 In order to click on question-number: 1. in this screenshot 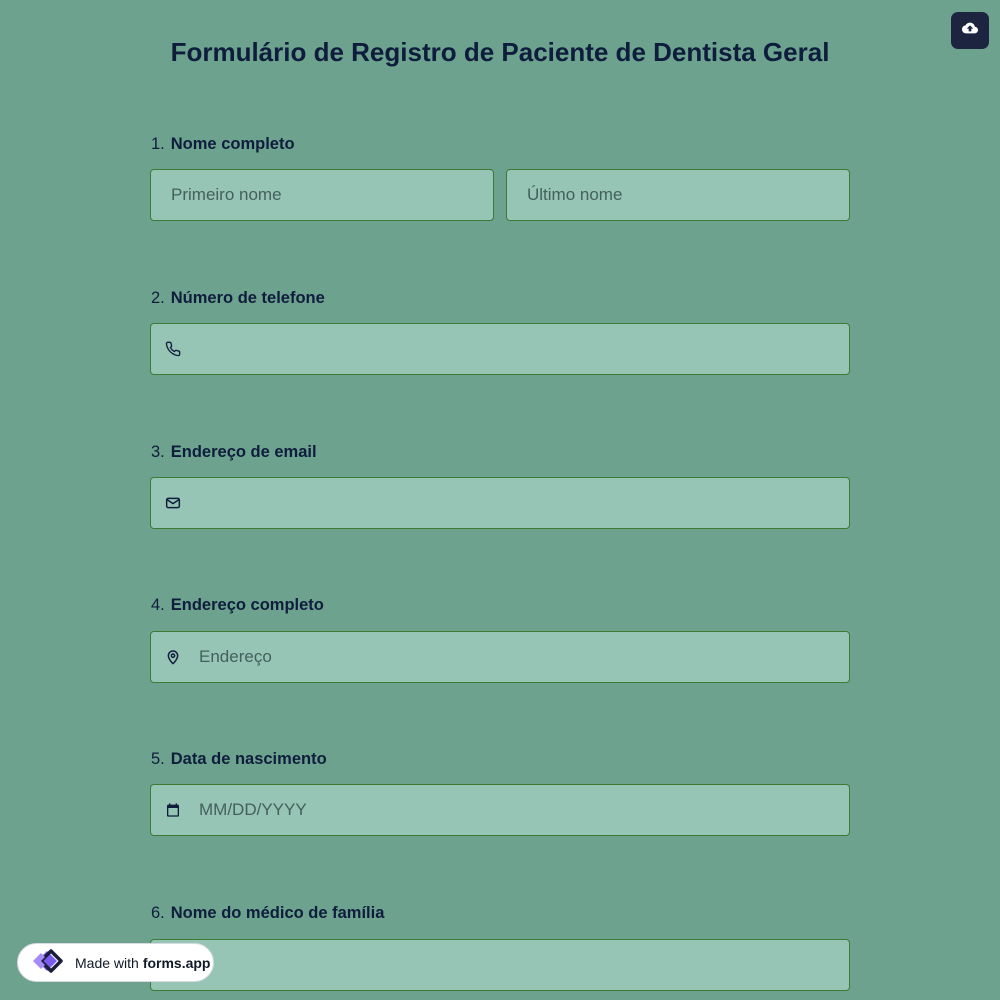, I will do `click(158, 144)`.